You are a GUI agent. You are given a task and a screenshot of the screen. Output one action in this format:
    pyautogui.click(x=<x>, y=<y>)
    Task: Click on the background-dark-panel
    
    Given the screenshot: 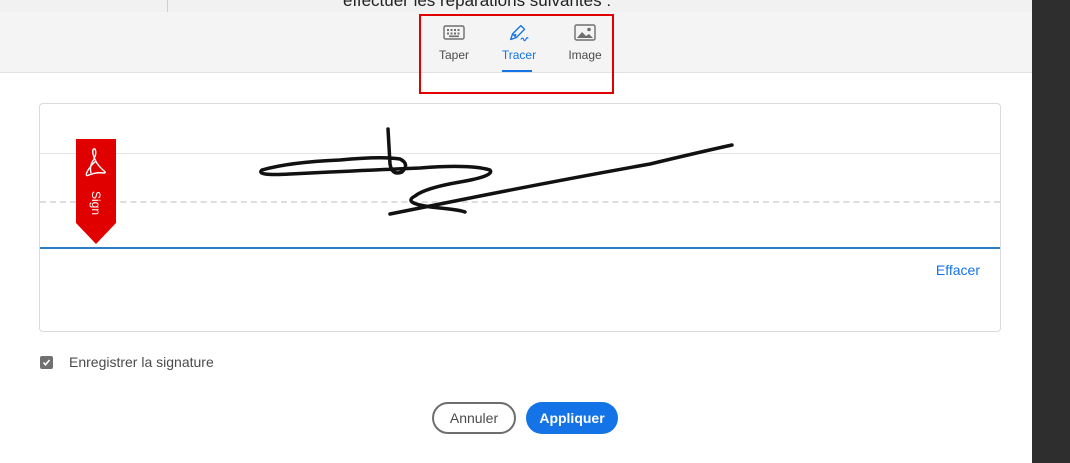 What is the action you would take?
    pyautogui.click(x=1051, y=231)
    